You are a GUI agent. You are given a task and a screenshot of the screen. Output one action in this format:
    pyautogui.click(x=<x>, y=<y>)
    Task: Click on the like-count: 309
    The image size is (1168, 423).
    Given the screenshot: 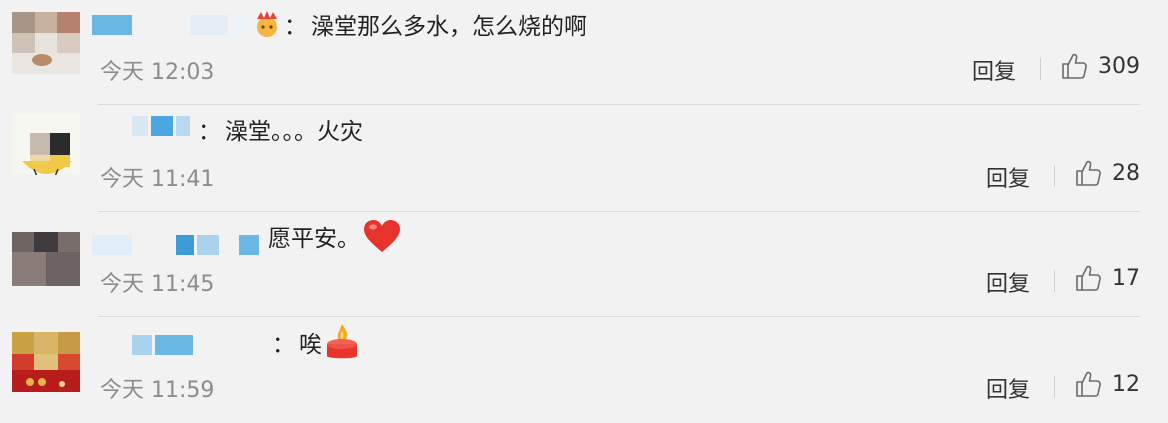 What is the action you would take?
    pyautogui.click(x=1119, y=66)
    